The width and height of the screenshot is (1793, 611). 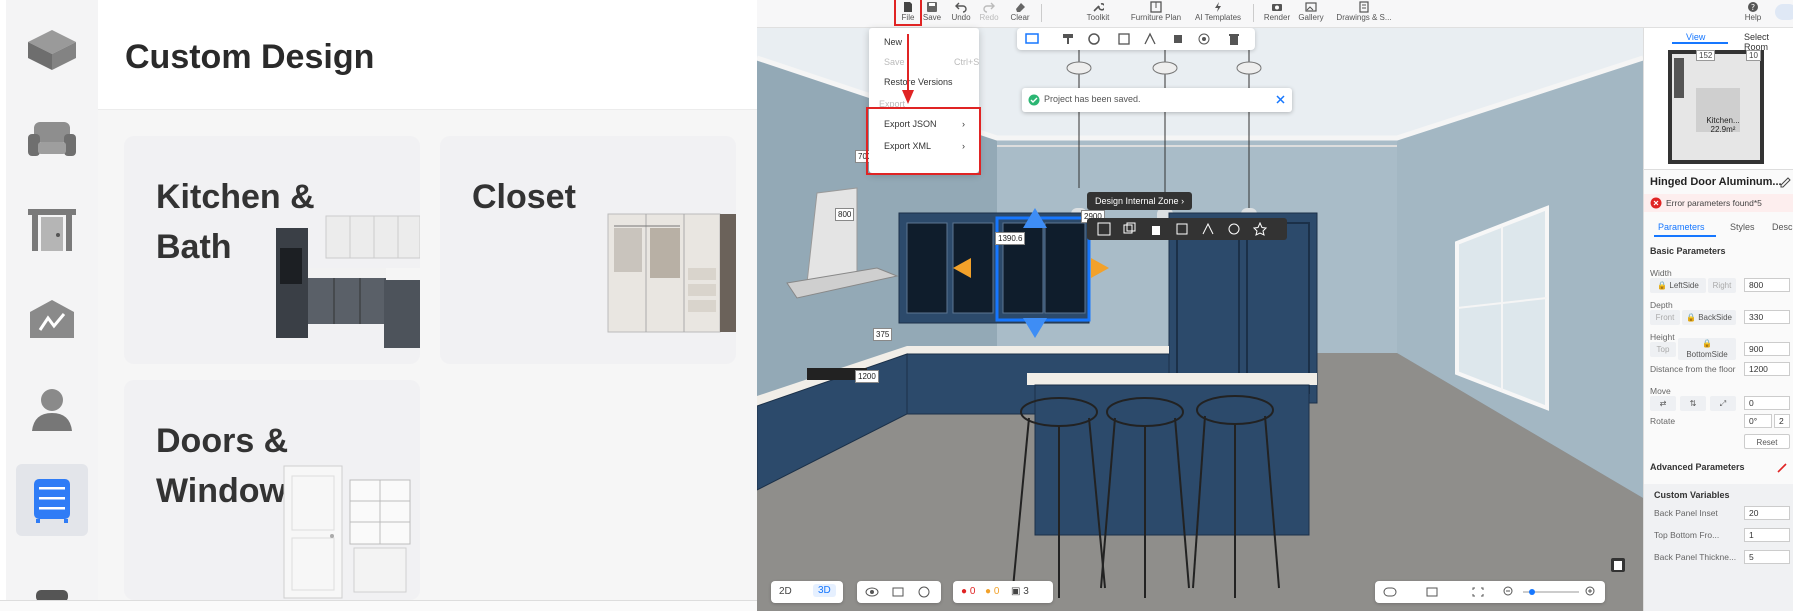 I want to click on gallery-button: Gallery, so click(x=1311, y=14).